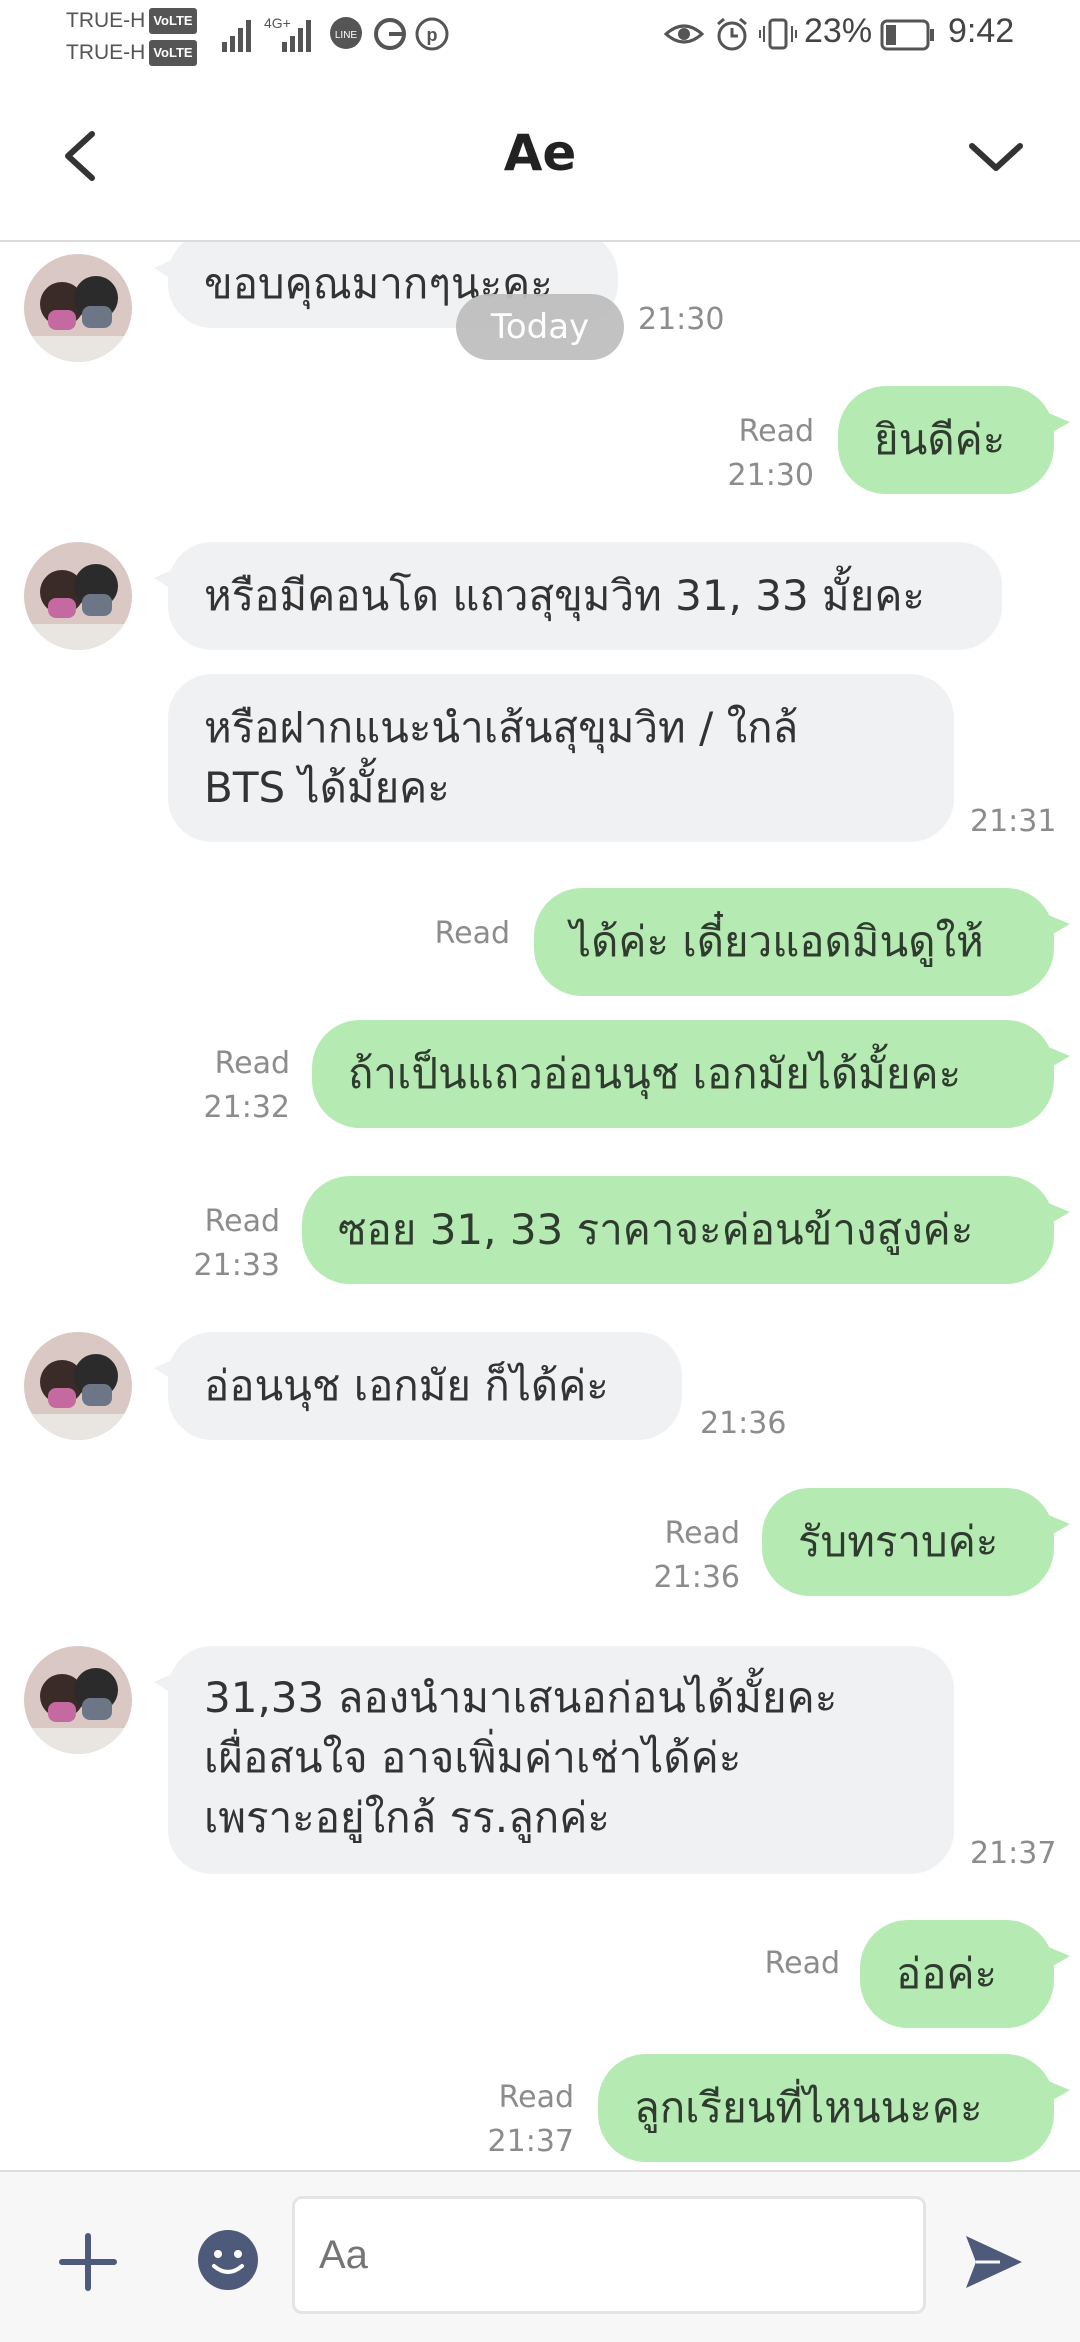 The width and height of the screenshot is (1080, 2342). What do you see at coordinates (88, 2262) in the screenshot?
I see `plus-icon` at bounding box center [88, 2262].